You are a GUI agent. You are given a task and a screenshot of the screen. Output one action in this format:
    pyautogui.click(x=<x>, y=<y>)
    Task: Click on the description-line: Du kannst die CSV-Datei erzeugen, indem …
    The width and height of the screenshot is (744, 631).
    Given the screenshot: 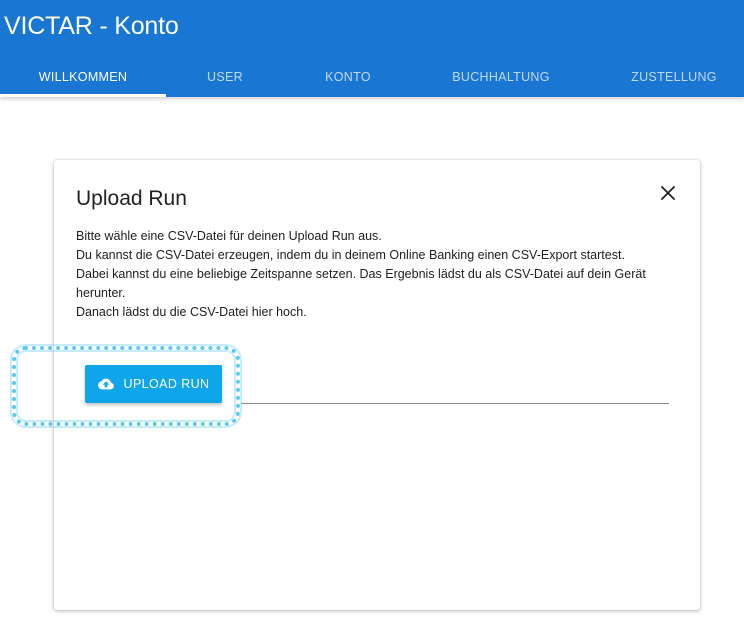 What is the action you would take?
    pyautogui.click(x=350, y=255)
    